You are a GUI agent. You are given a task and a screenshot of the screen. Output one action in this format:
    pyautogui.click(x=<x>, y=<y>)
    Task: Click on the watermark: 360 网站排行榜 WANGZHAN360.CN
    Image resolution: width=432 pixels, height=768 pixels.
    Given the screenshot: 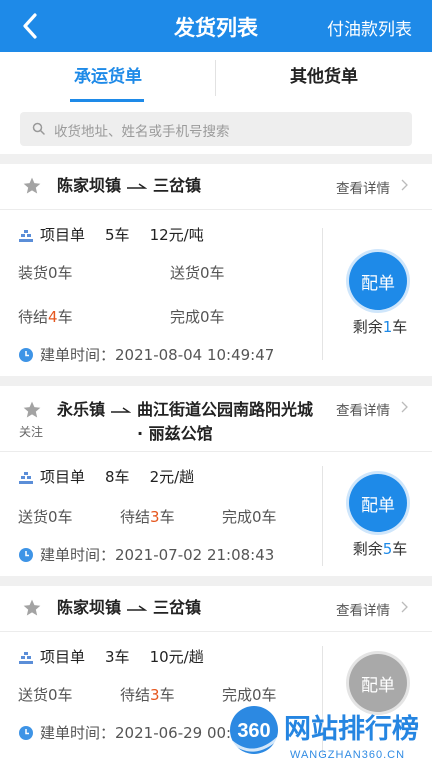 What is the action you would take?
    pyautogui.click(x=327, y=733)
    